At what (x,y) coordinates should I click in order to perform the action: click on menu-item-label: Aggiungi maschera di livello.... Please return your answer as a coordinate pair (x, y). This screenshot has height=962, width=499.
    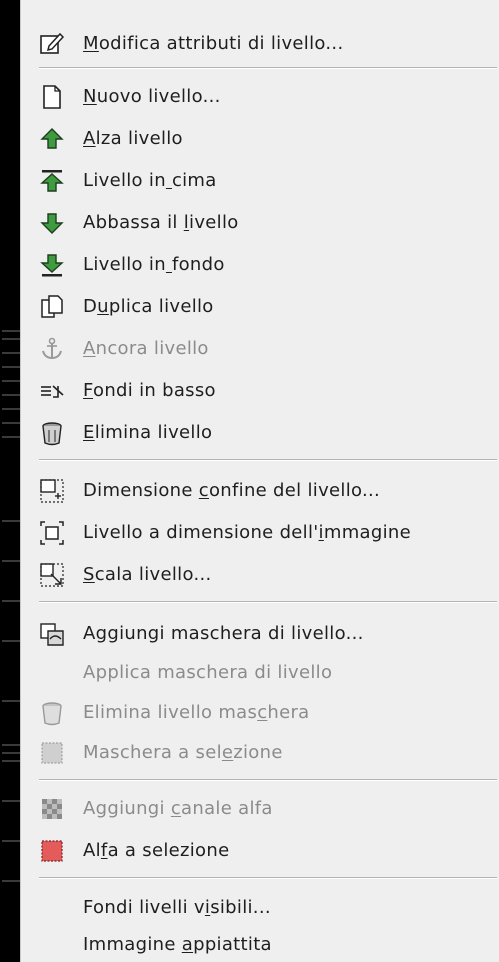
    Looking at the image, I should click on (223, 633).